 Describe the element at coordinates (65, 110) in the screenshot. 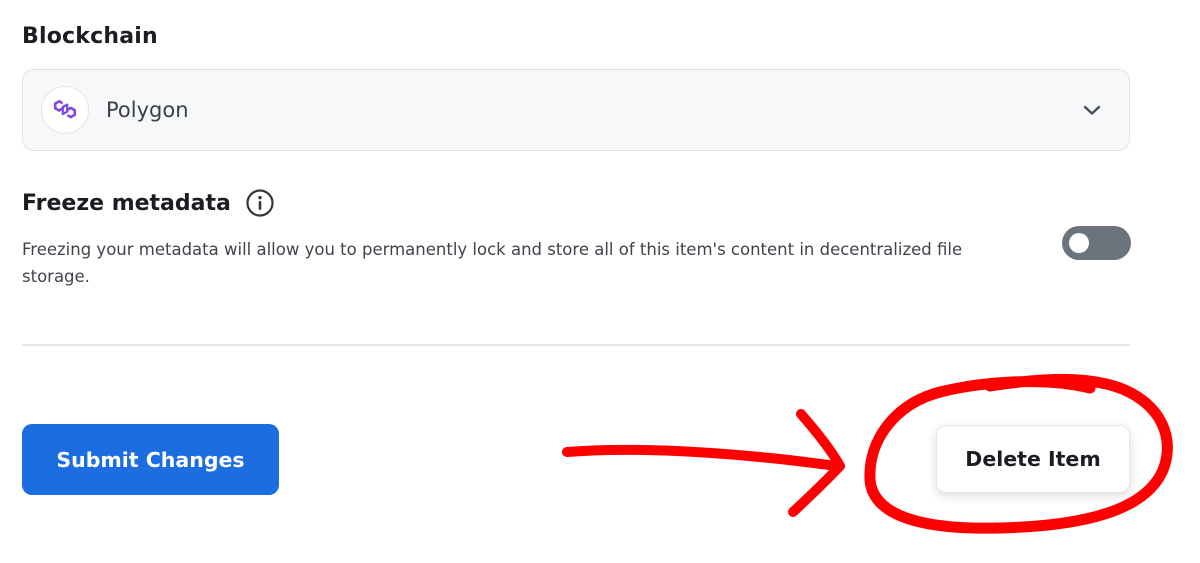

I see `polygon-logo-icon` at that location.